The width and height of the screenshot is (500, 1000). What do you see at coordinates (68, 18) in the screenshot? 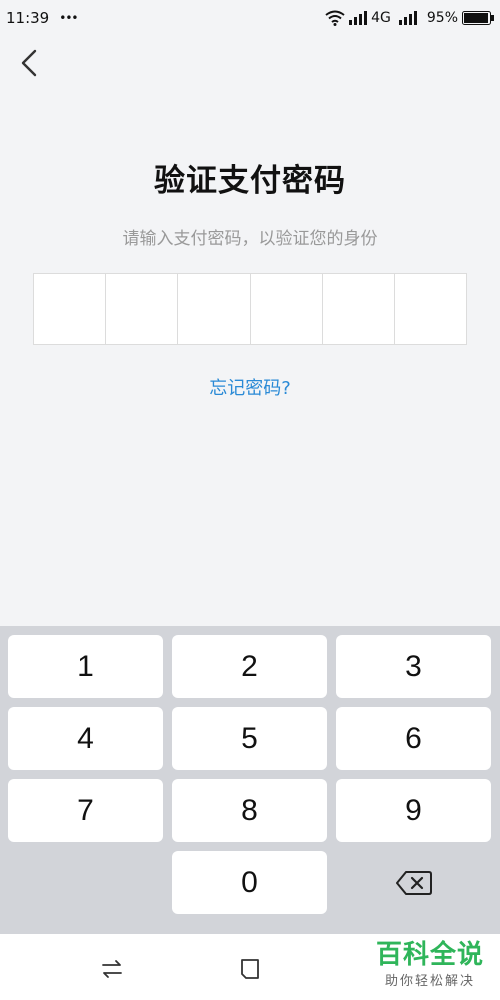
I see `more-notifications-icon: •••` at bounding box center [68, 18].